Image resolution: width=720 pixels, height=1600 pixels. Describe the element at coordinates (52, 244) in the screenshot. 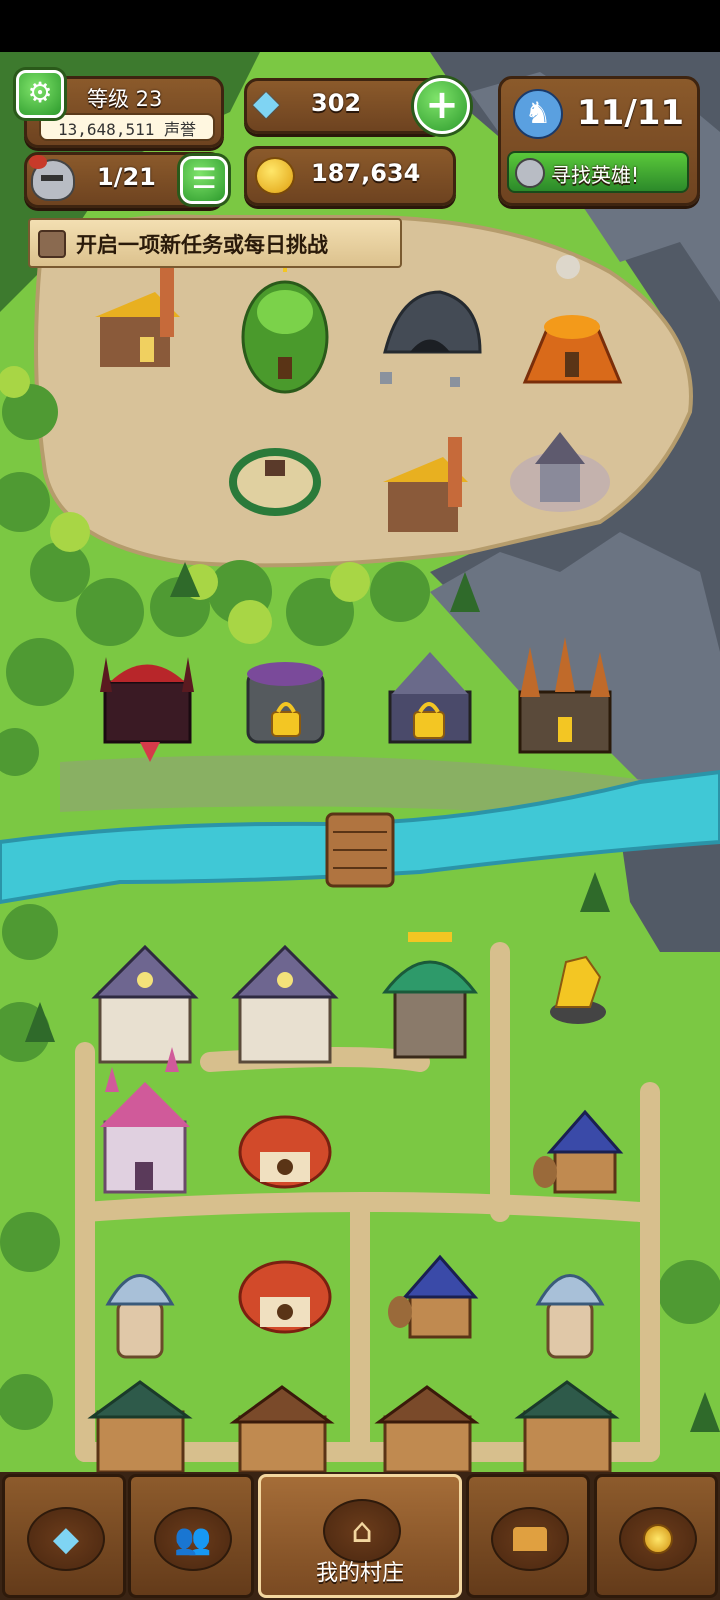

I see `quest-checkbox` at that location.